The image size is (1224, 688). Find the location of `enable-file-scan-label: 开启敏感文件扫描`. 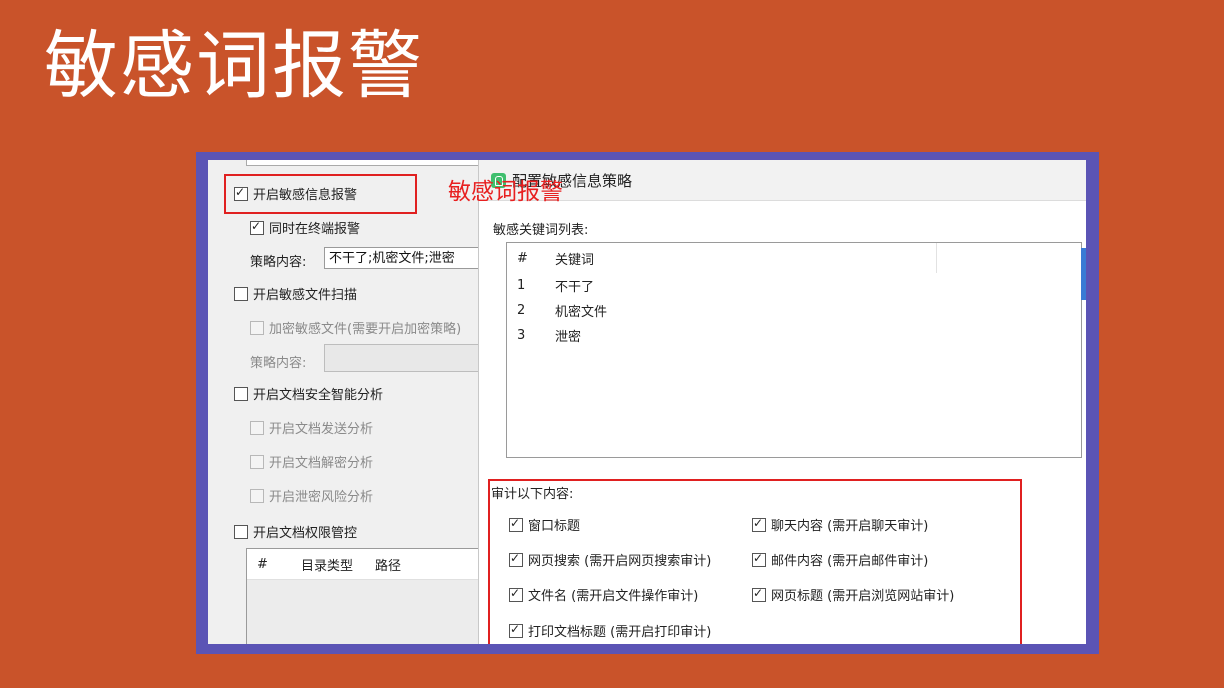

enable-file-scan-label: 开启敏感文件扫描 is located at coordinates (305, 295).